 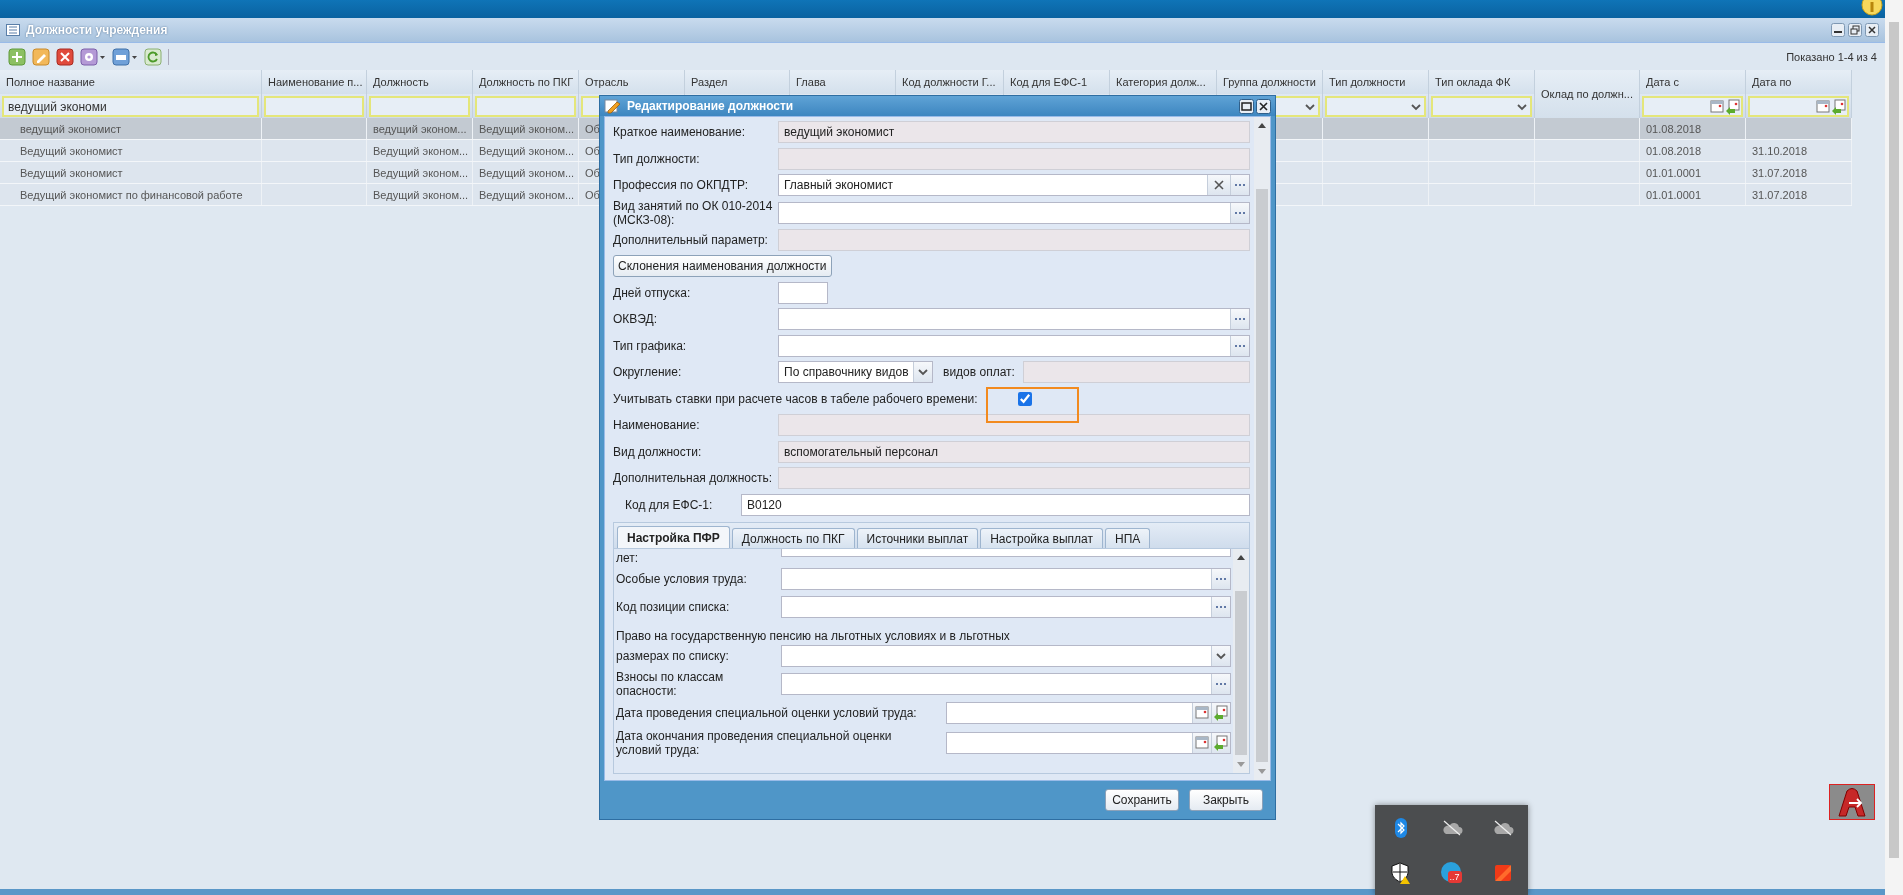 I want to click on field-label: Код для ЕФС-1:, so click(x=669, y=504).